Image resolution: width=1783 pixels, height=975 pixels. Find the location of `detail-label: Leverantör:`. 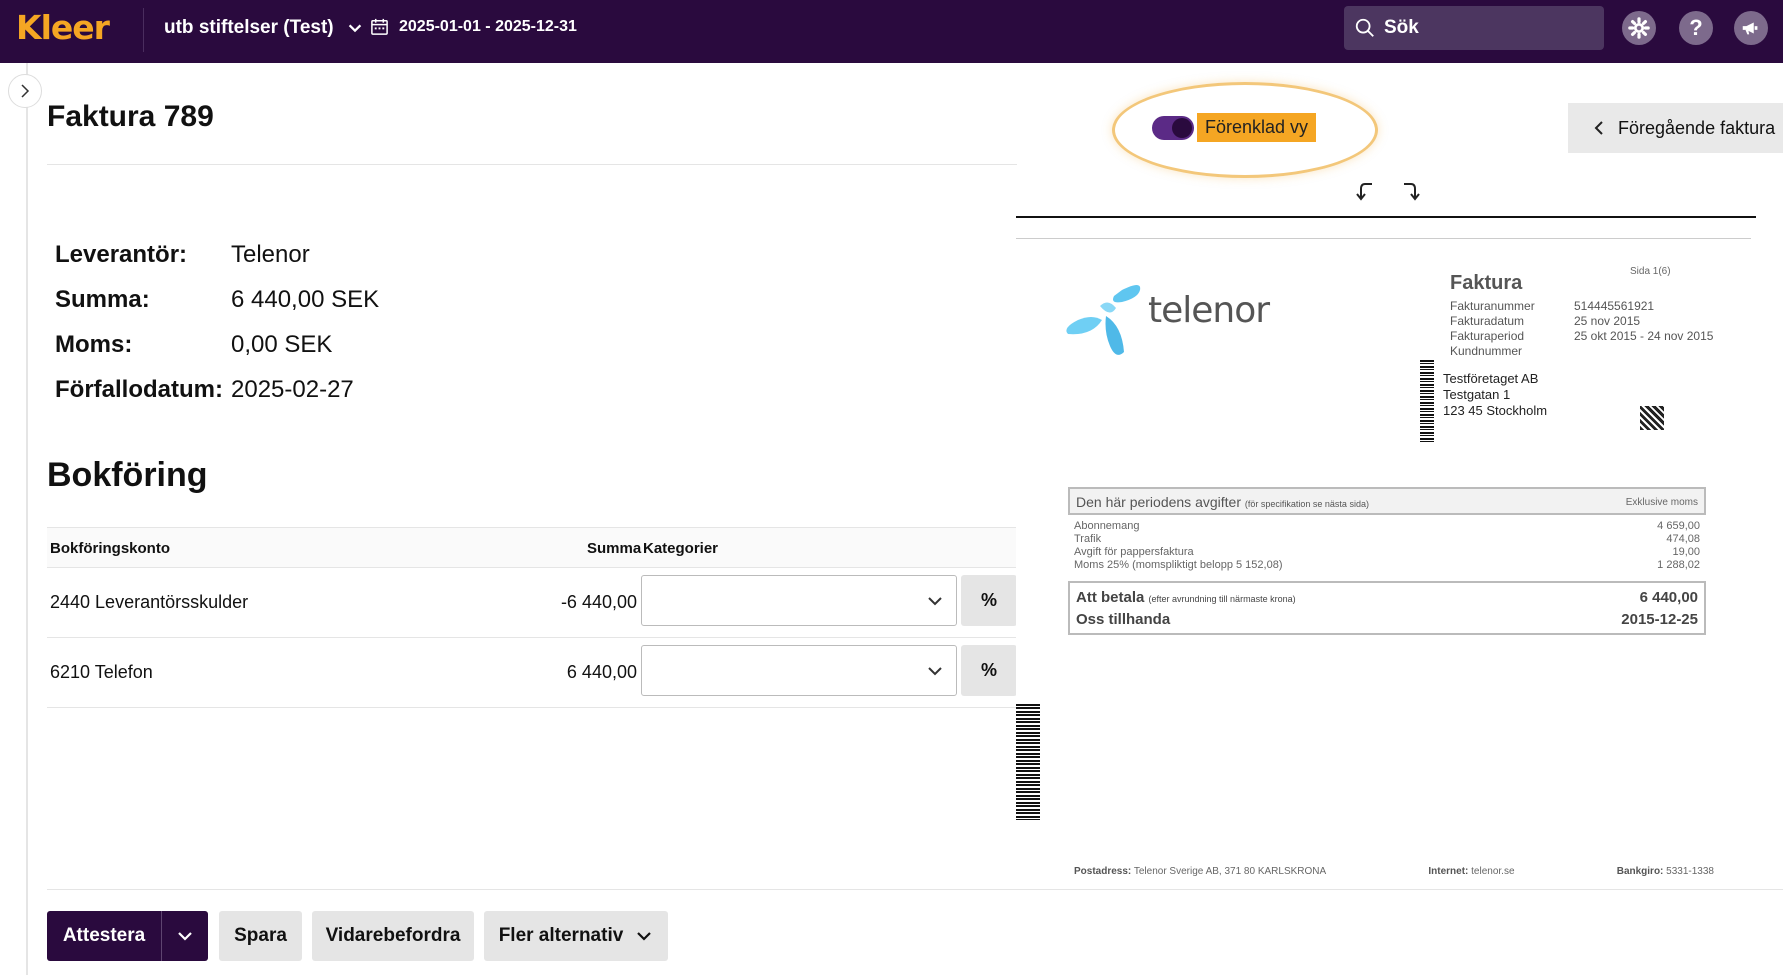

detail-label: Leverantör: is located at coordinates (121, 254).